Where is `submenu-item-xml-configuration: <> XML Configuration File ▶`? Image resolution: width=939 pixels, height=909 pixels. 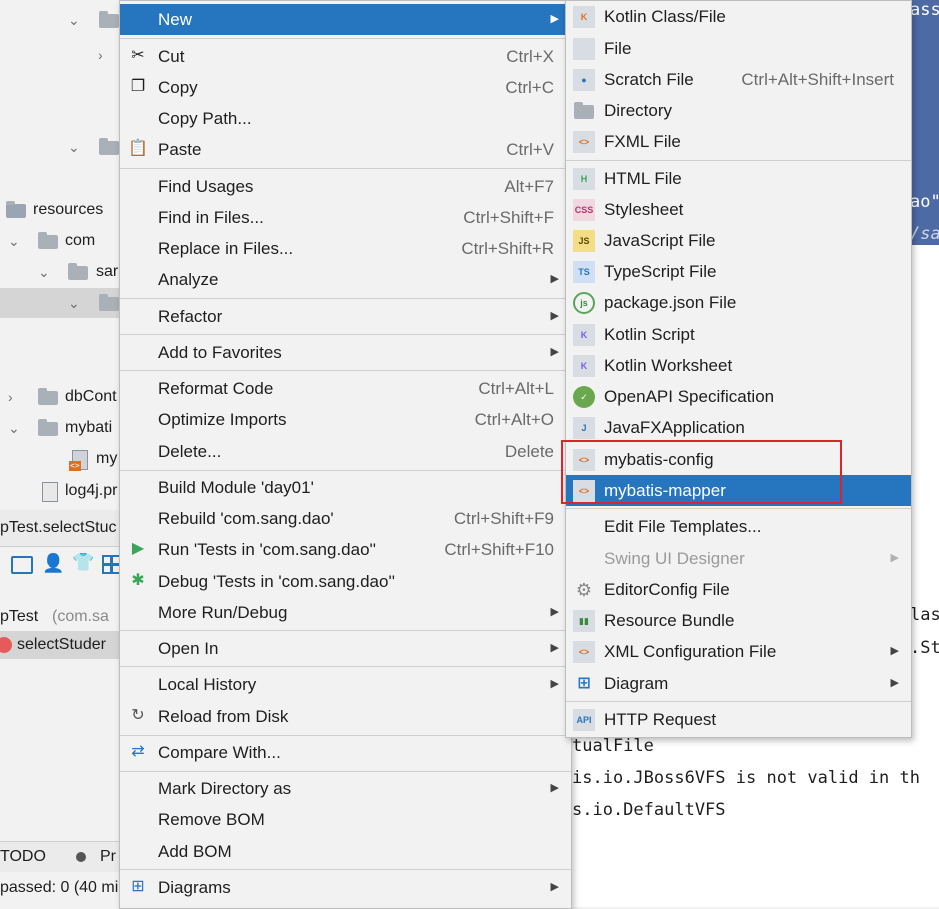 submenu-item-xml-configuration: <> XML Configuration File ▶ is located at coordinates (738, 651).